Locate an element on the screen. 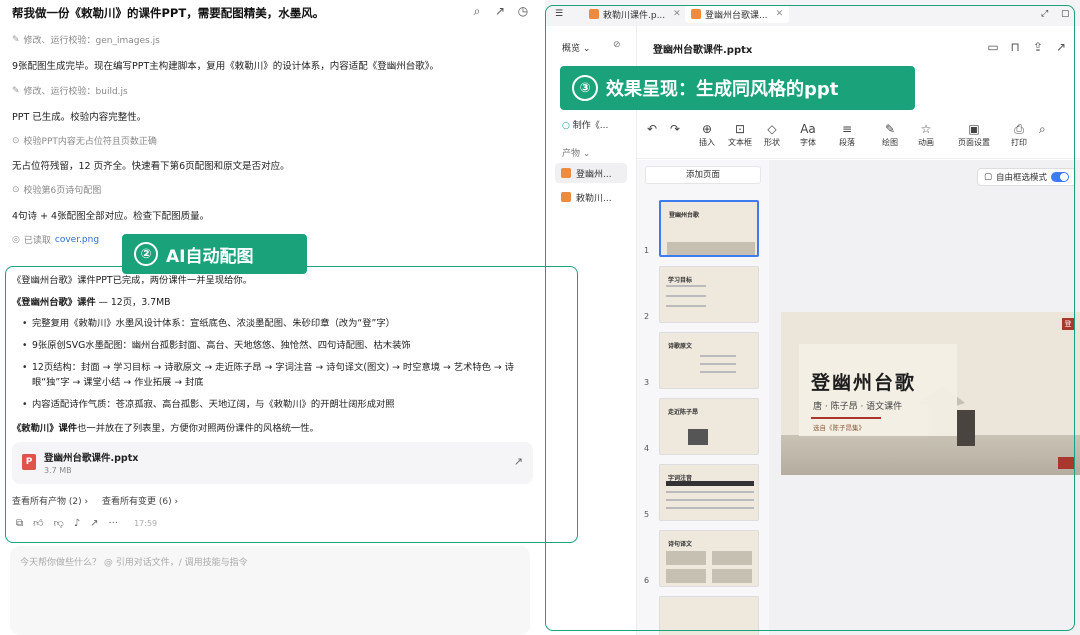 The image size is (1080, 635). more-icon: ··· is located at coordinates (114, 523).